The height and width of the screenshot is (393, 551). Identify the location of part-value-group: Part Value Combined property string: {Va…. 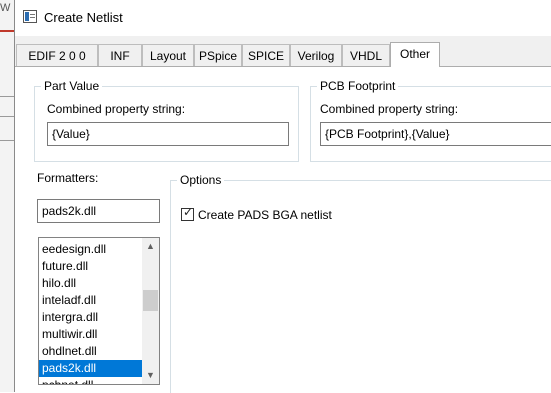
(166, 120).